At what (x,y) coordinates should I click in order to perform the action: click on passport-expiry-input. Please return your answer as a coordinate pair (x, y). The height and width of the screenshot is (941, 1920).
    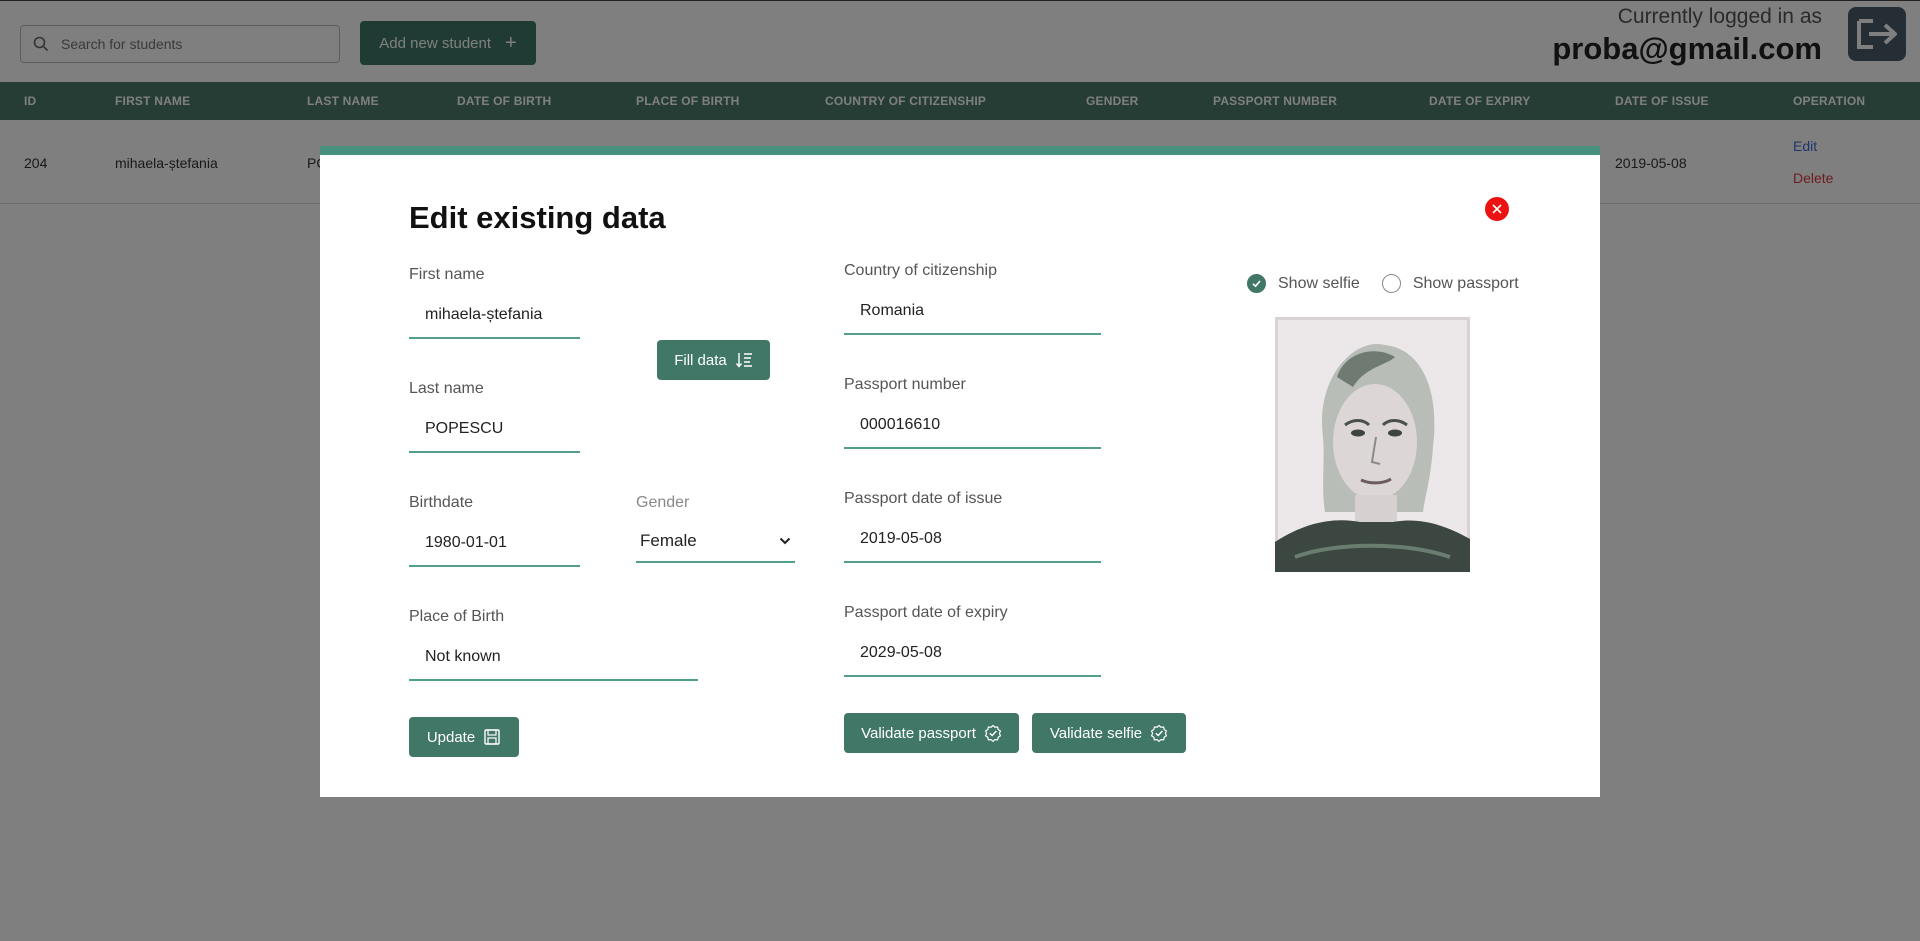
    Looking at the image, I should click on (972, 654).